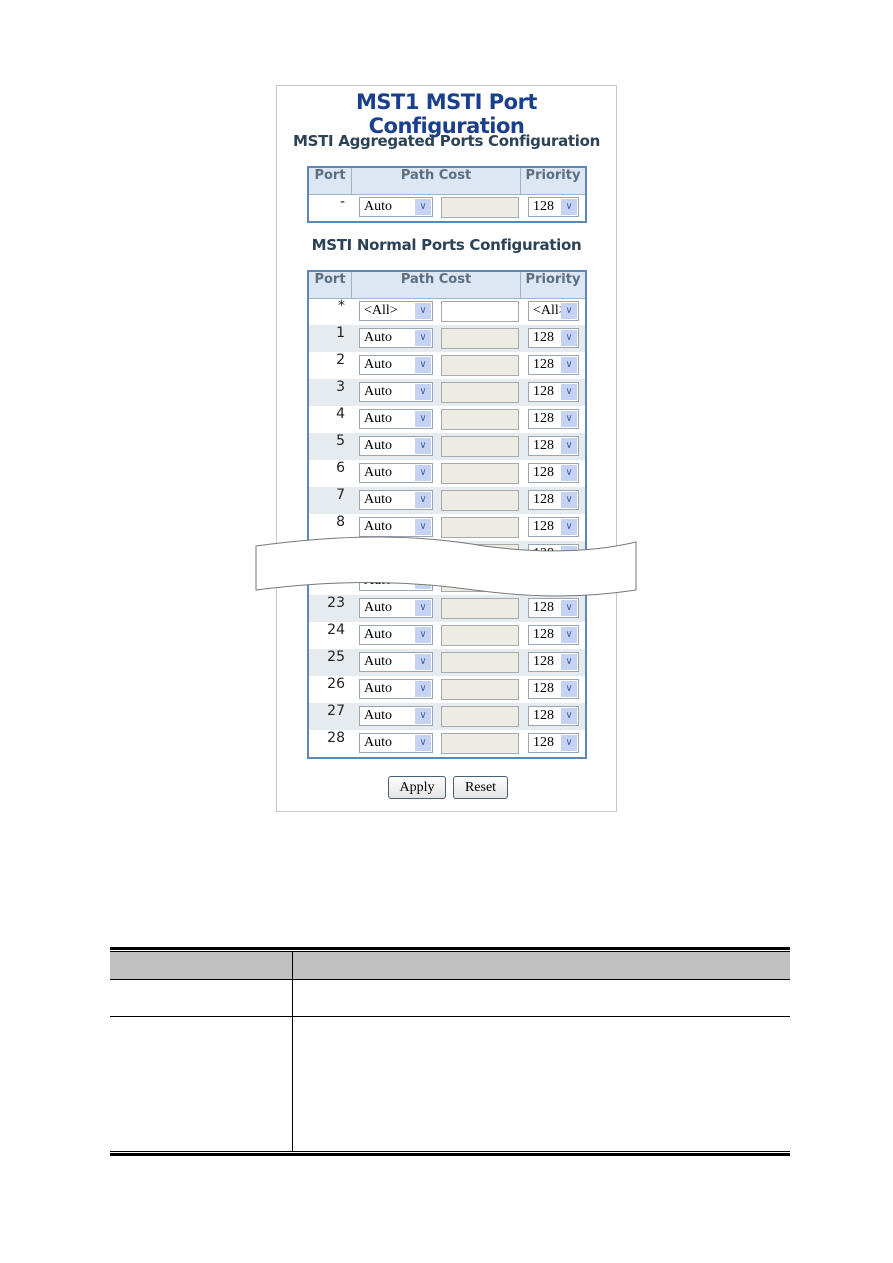 The image size is (893, 1263). What do you see at coordinates (446, 141) in the screenshot?
I see `aggregated-heading: MSTI Aggregated Ports Configuration` at bounding box center [446, 141].